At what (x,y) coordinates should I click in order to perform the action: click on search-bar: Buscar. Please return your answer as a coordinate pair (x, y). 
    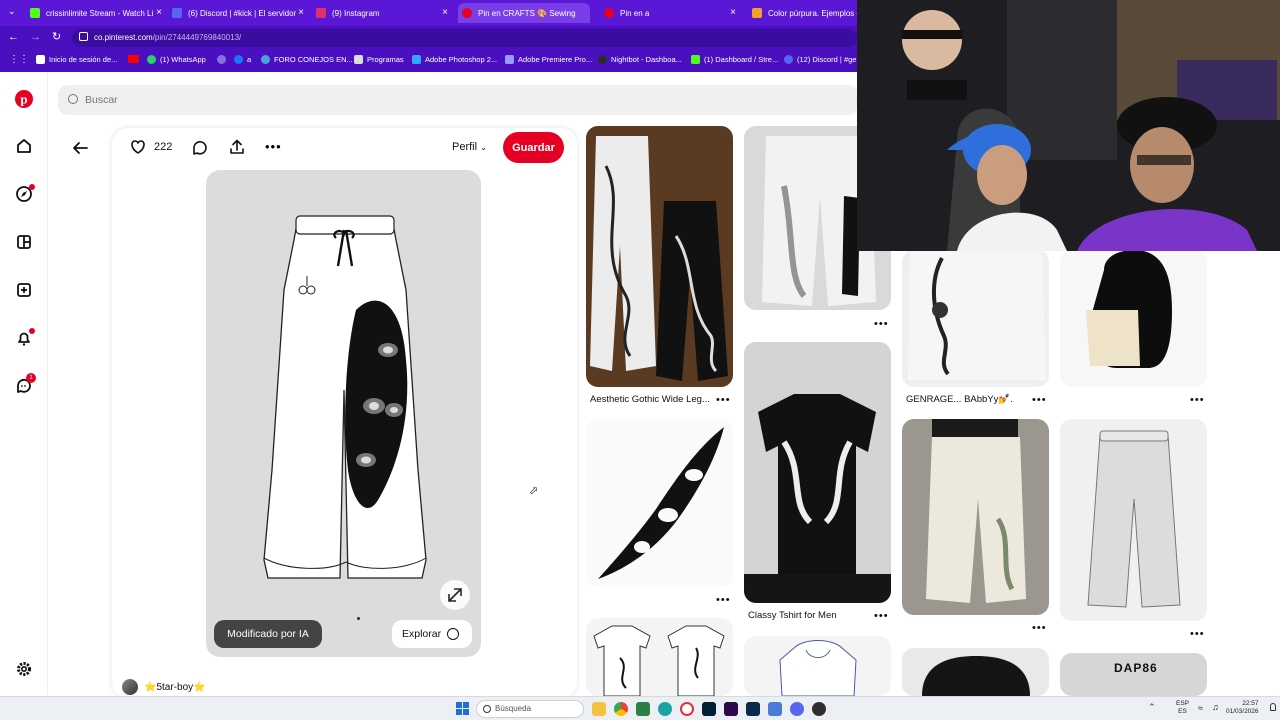
    Looking at the image, I should click on (458, 100).